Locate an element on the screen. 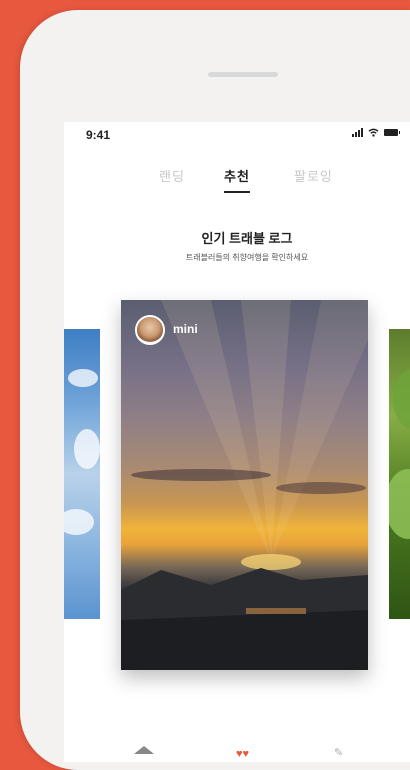 The image size is (410, 770). status-icons is located at coordinates (376, 132).